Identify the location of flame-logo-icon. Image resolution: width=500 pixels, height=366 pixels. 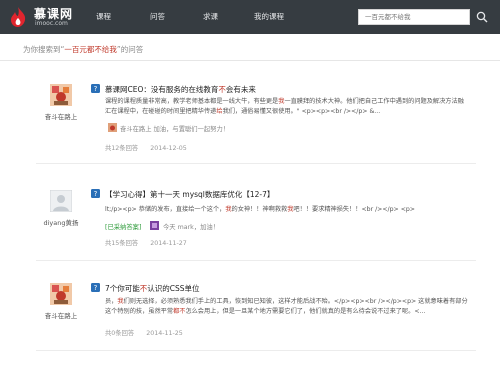
(18, 17).